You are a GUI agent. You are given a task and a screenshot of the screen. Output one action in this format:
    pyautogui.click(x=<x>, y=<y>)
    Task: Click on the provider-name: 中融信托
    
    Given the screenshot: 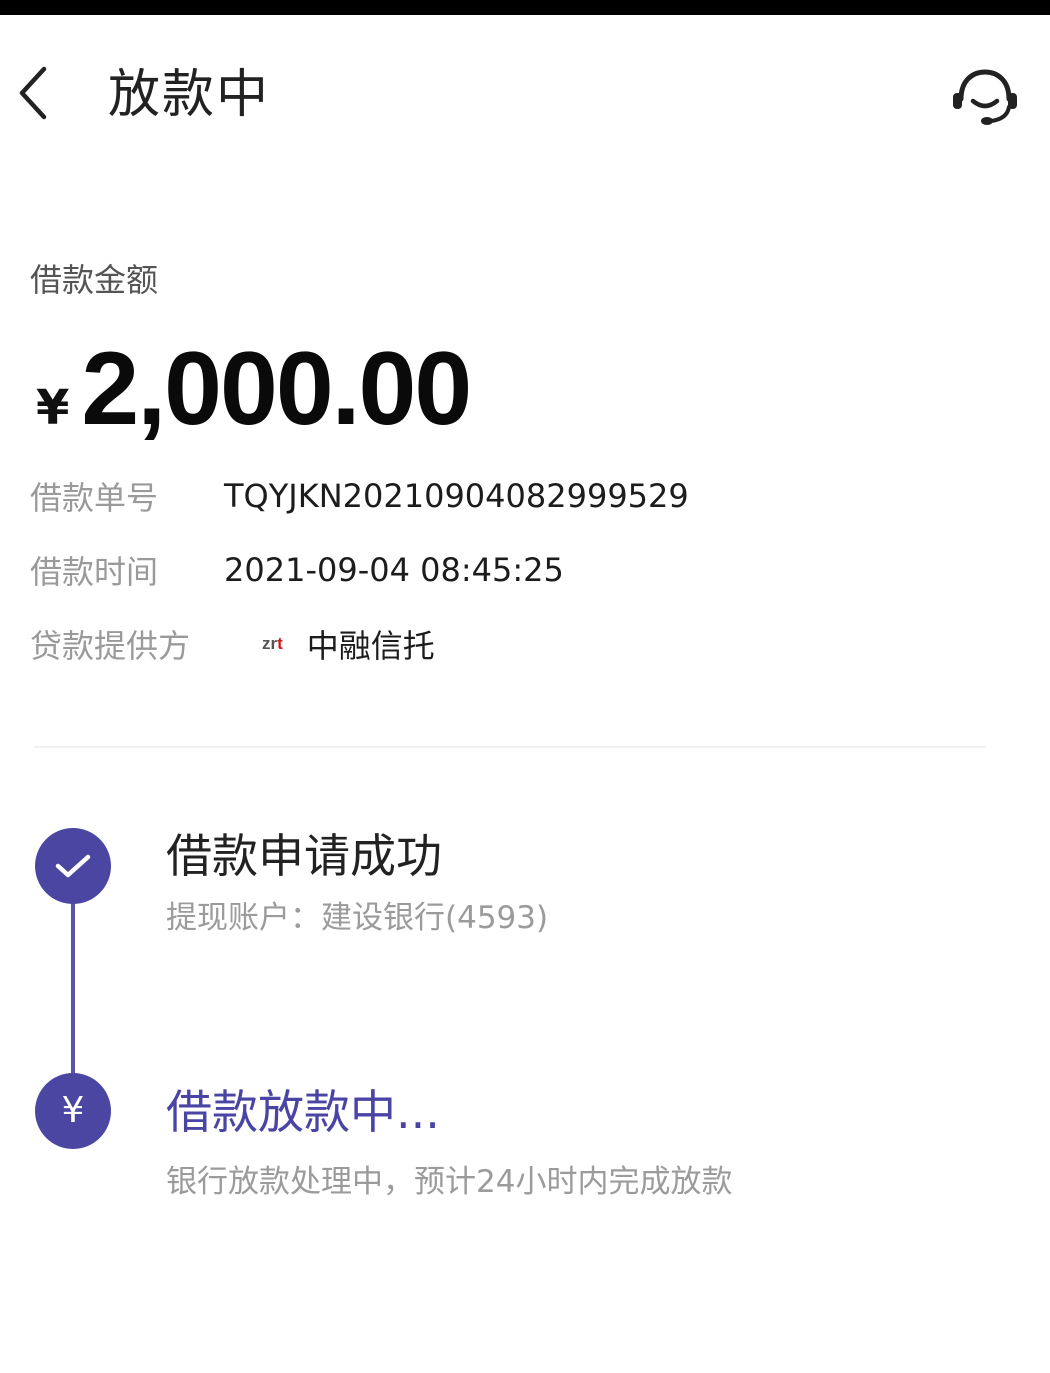 What is the action you would take?
    pyautogui.click(x=370, y=646)
    